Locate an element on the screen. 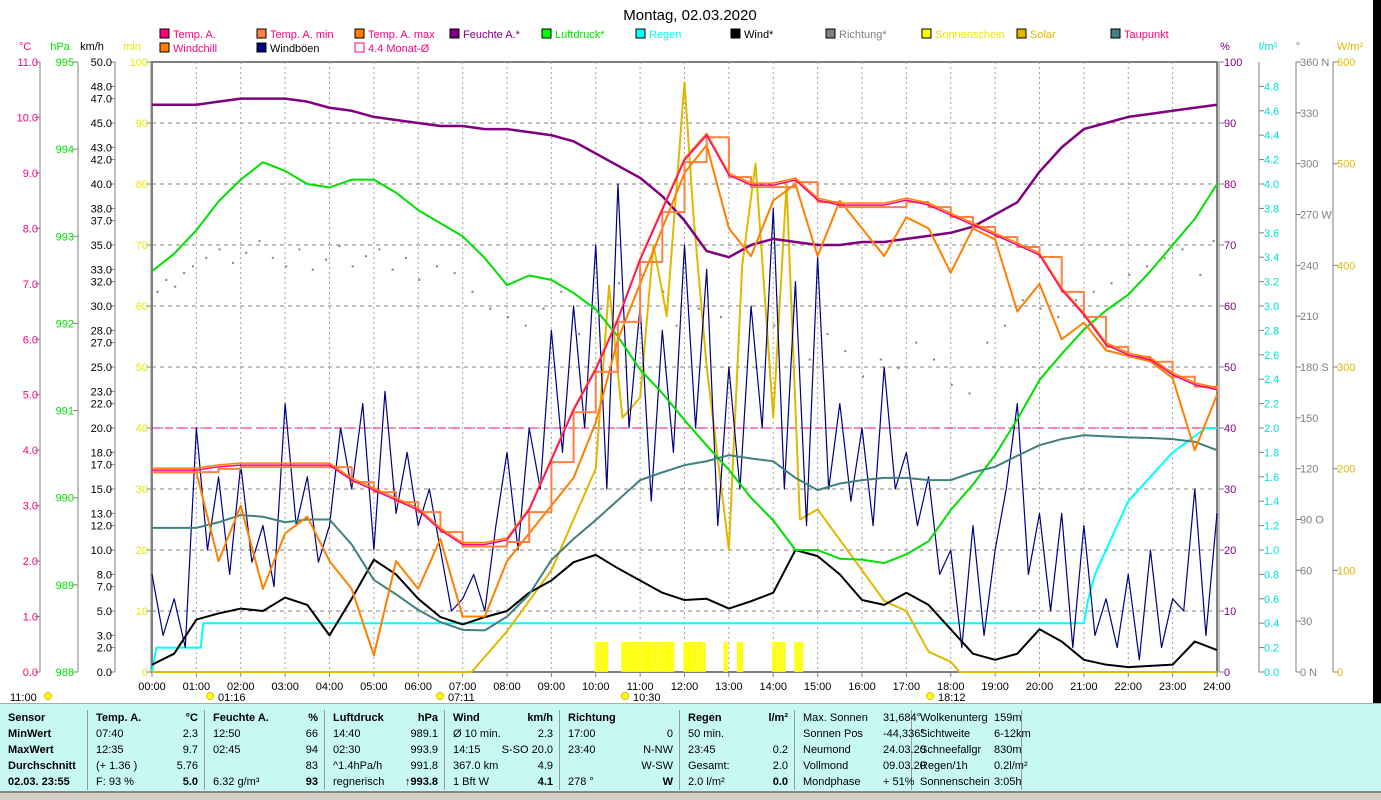  kmh-tick-label: 33.0 is located at coordinates (101, 270).